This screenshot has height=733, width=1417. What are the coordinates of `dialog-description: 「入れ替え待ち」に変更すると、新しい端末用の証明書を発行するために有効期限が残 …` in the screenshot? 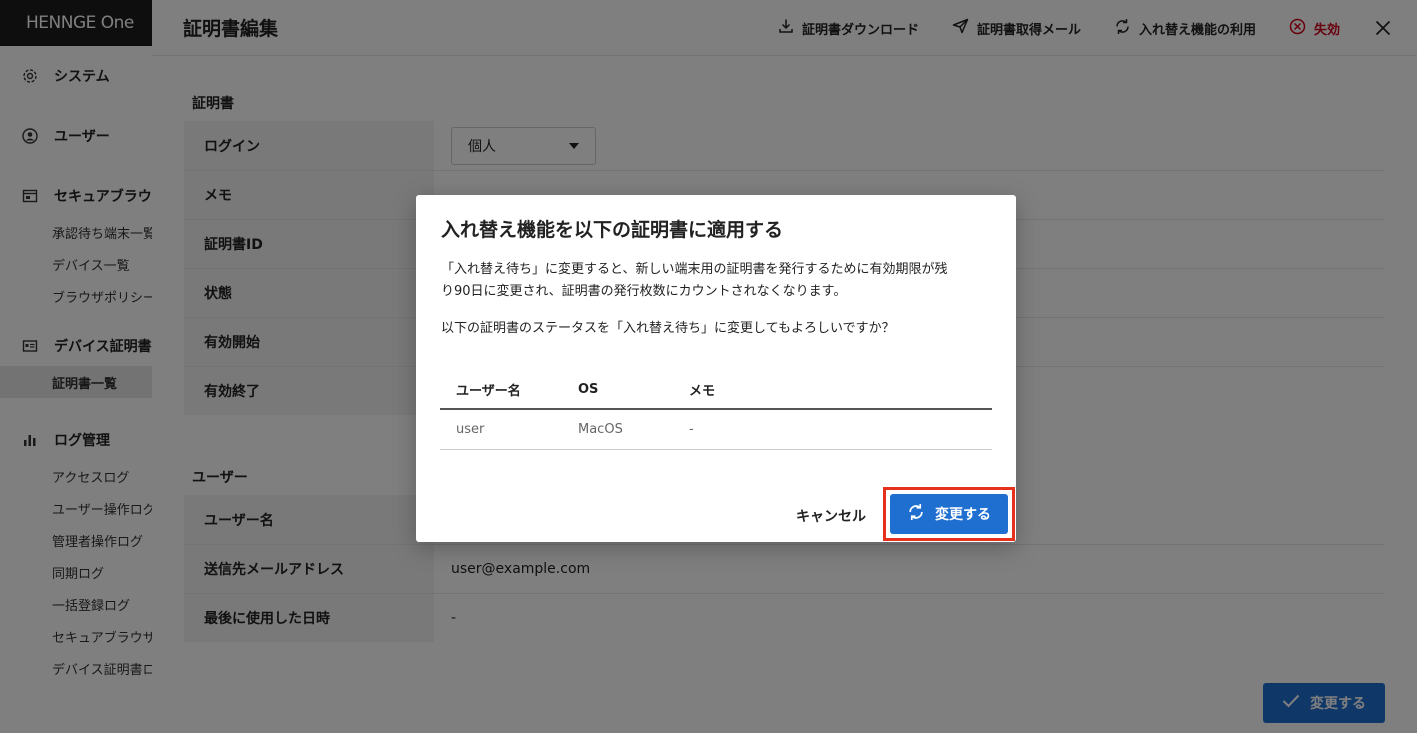 It's located at (718, 281).